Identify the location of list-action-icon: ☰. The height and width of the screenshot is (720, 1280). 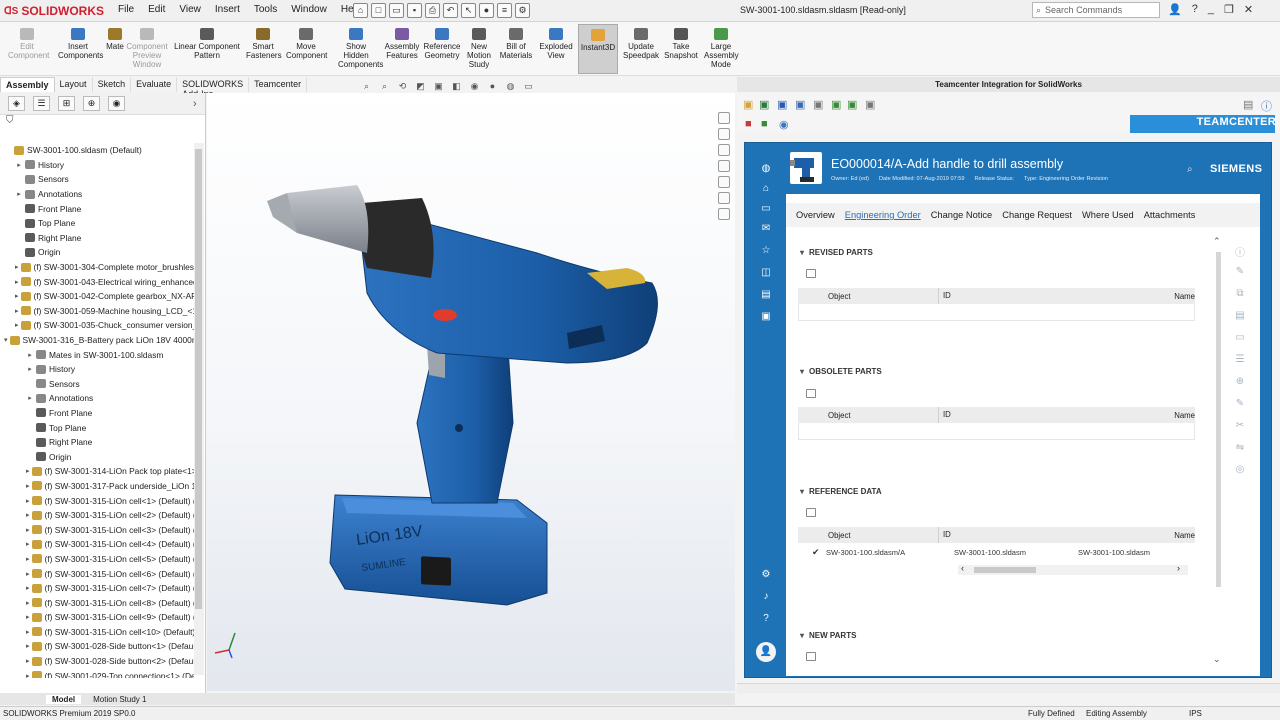
(1240, 359).